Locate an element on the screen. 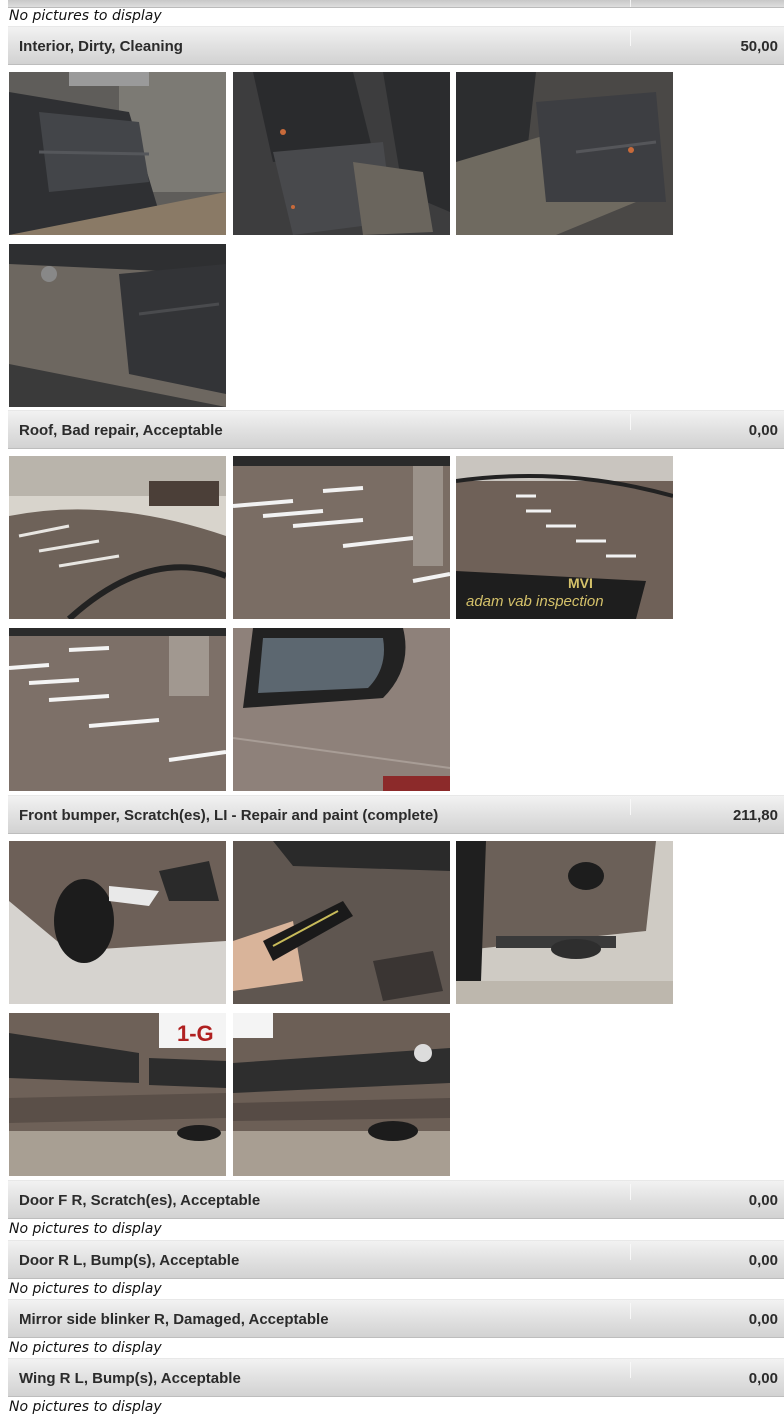 This screenshot has width=784, height=1417. damage-description: Door R L, Bump(s), Acceptable is located at coordinates (129, 1260).